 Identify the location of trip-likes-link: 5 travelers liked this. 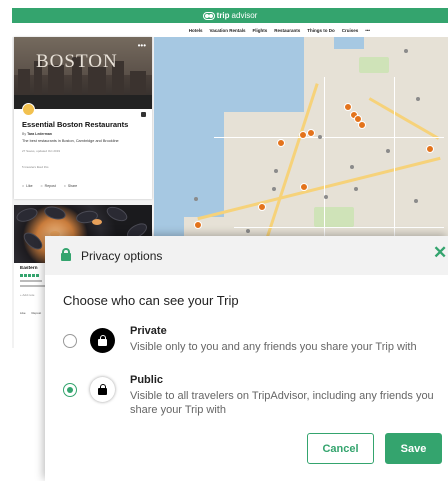
(35, 167).